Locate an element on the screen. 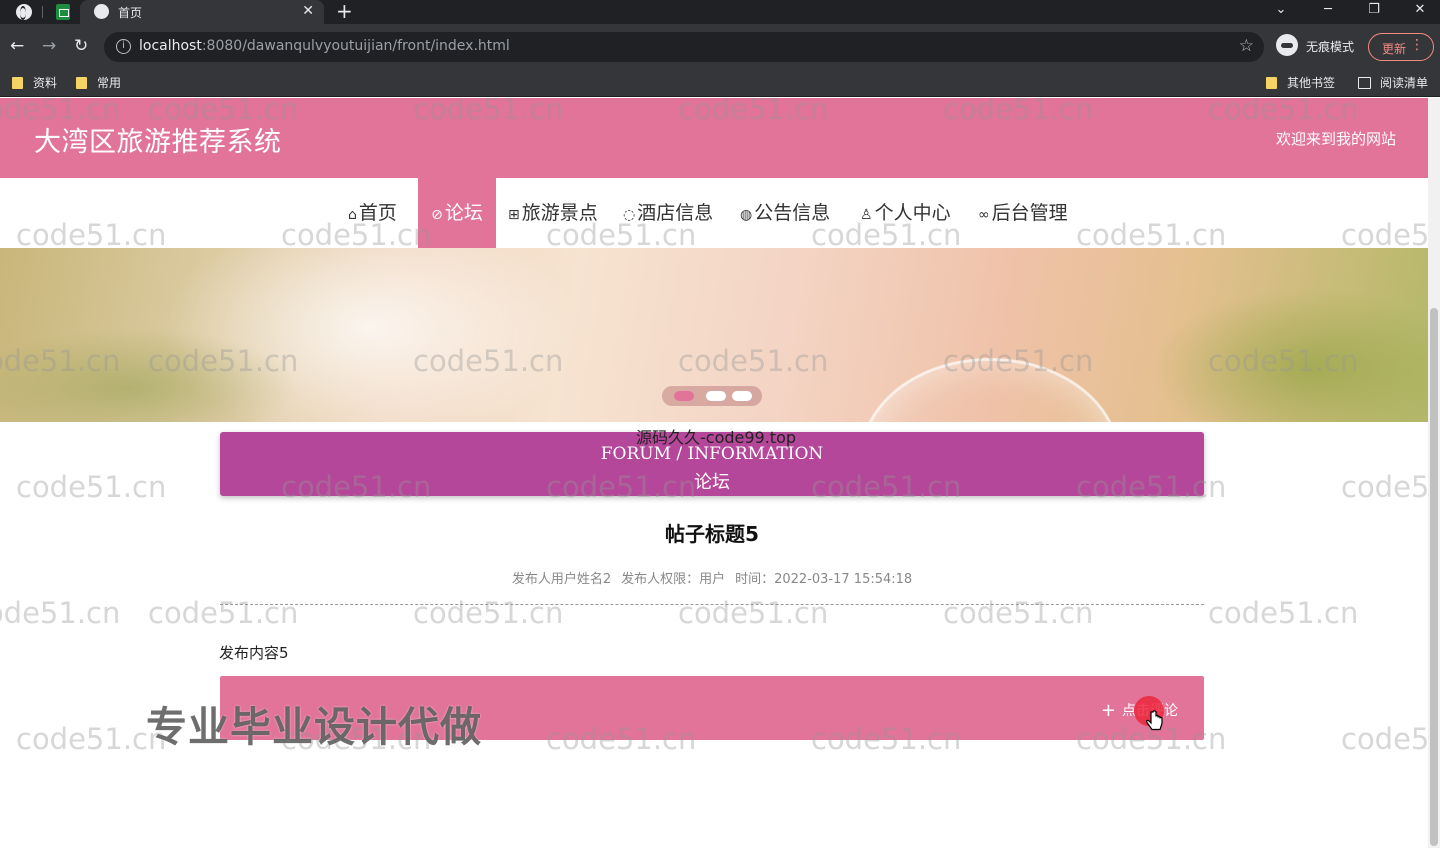 The width and height of the screenshot is (1440, 848). link-icon: ∞ is located at coordinates (984, 215).